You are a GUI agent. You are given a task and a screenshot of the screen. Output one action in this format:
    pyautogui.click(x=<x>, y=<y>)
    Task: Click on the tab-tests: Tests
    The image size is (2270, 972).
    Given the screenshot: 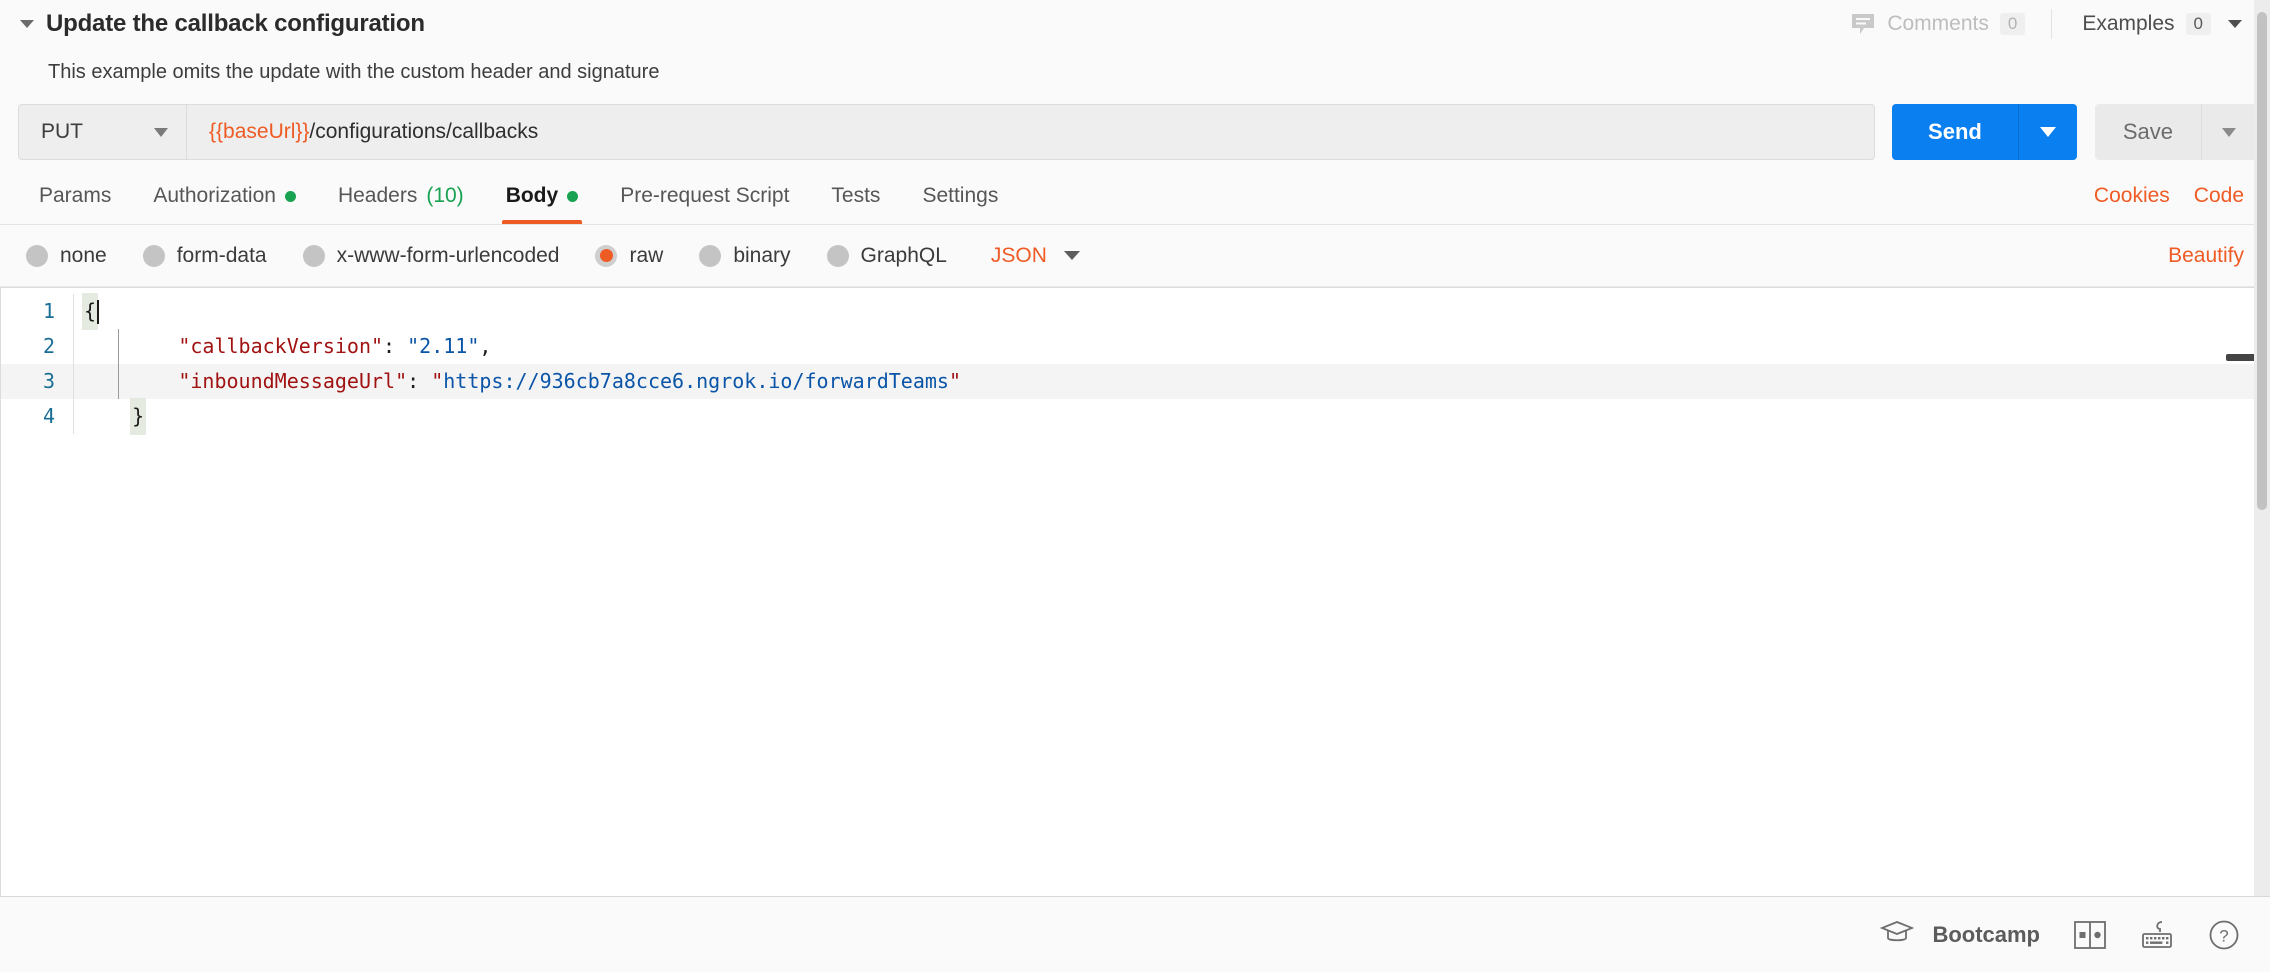 What is the action you would take?
    pyautogui.click(x=855, y=196)
    